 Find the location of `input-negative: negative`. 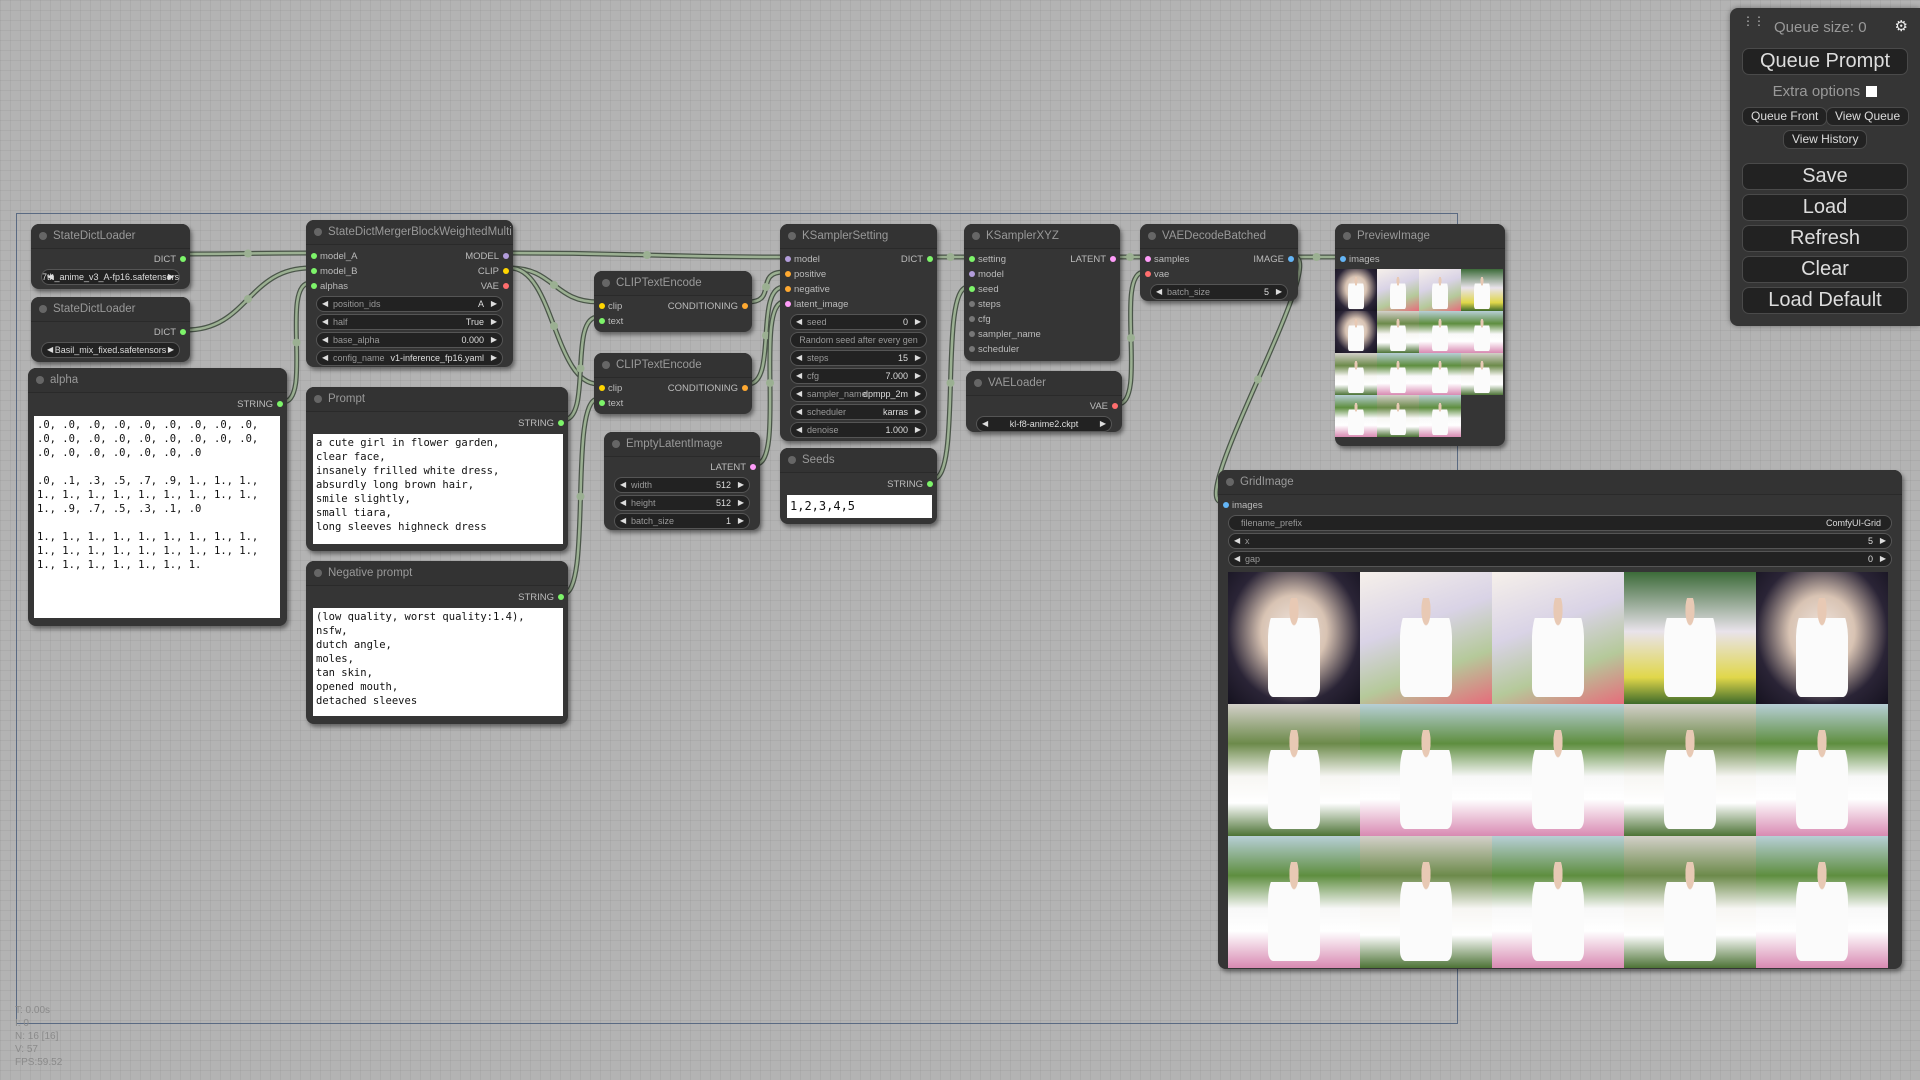

input-negative: negative is located at coordinates (807, 289).